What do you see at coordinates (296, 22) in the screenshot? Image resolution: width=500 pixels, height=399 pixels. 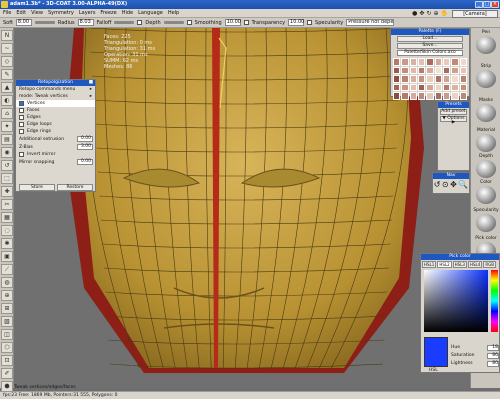 I see `transparency-field: 10.00` at bounding box center [296, 22].